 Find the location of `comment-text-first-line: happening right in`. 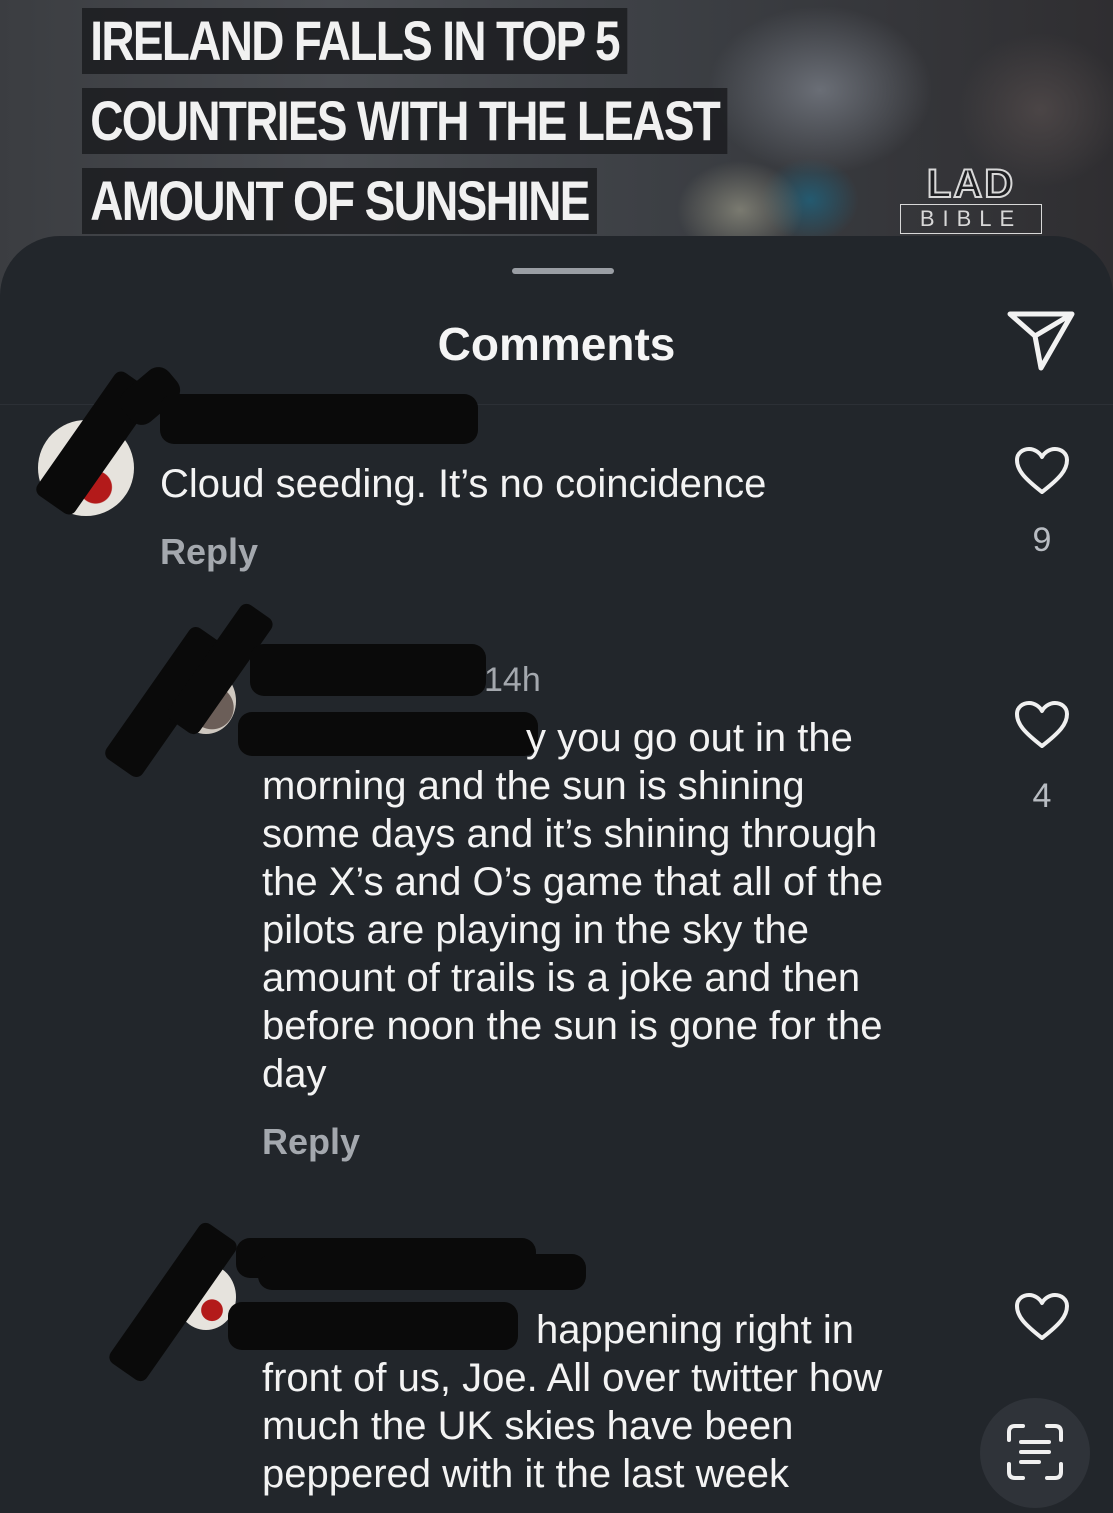

comment-text-first-line: happening right in is located at coordinates (695, 1330).